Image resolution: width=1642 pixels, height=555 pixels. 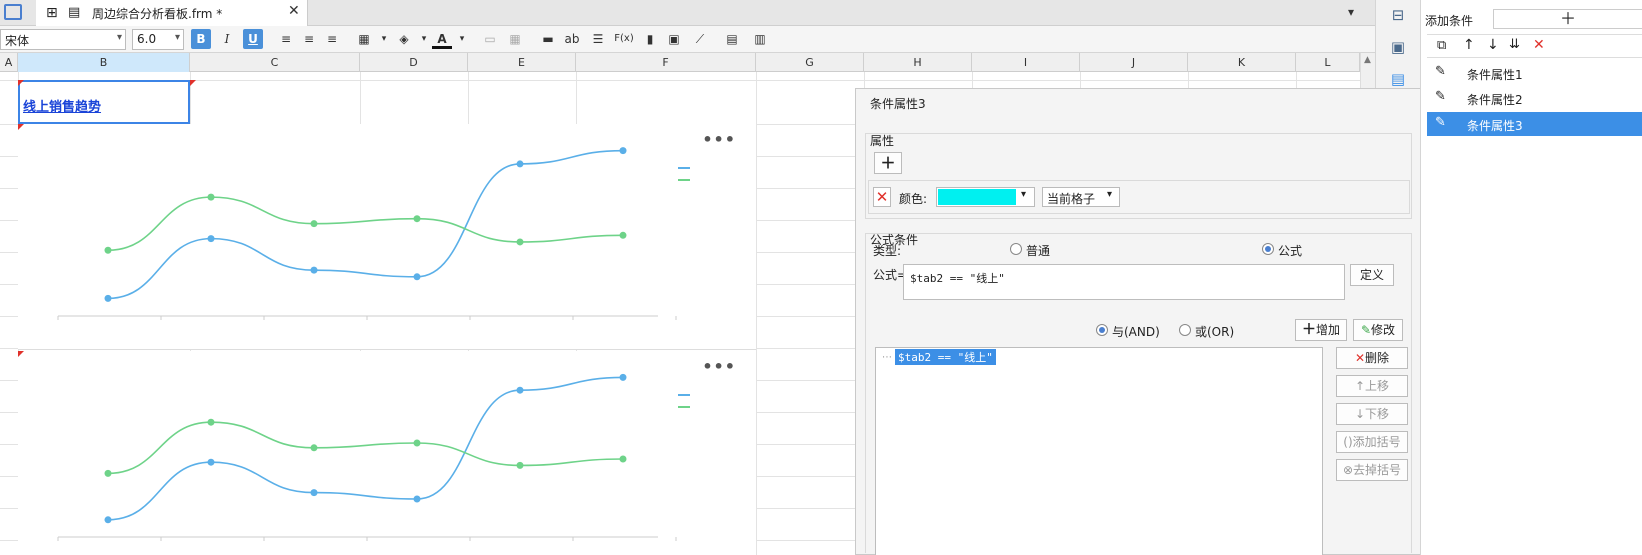 What do you see at coordinates (1124, 282) in the screenshot?
I see `formula-input: $tab2 == "线上"` at bounding box center [1124, 282].